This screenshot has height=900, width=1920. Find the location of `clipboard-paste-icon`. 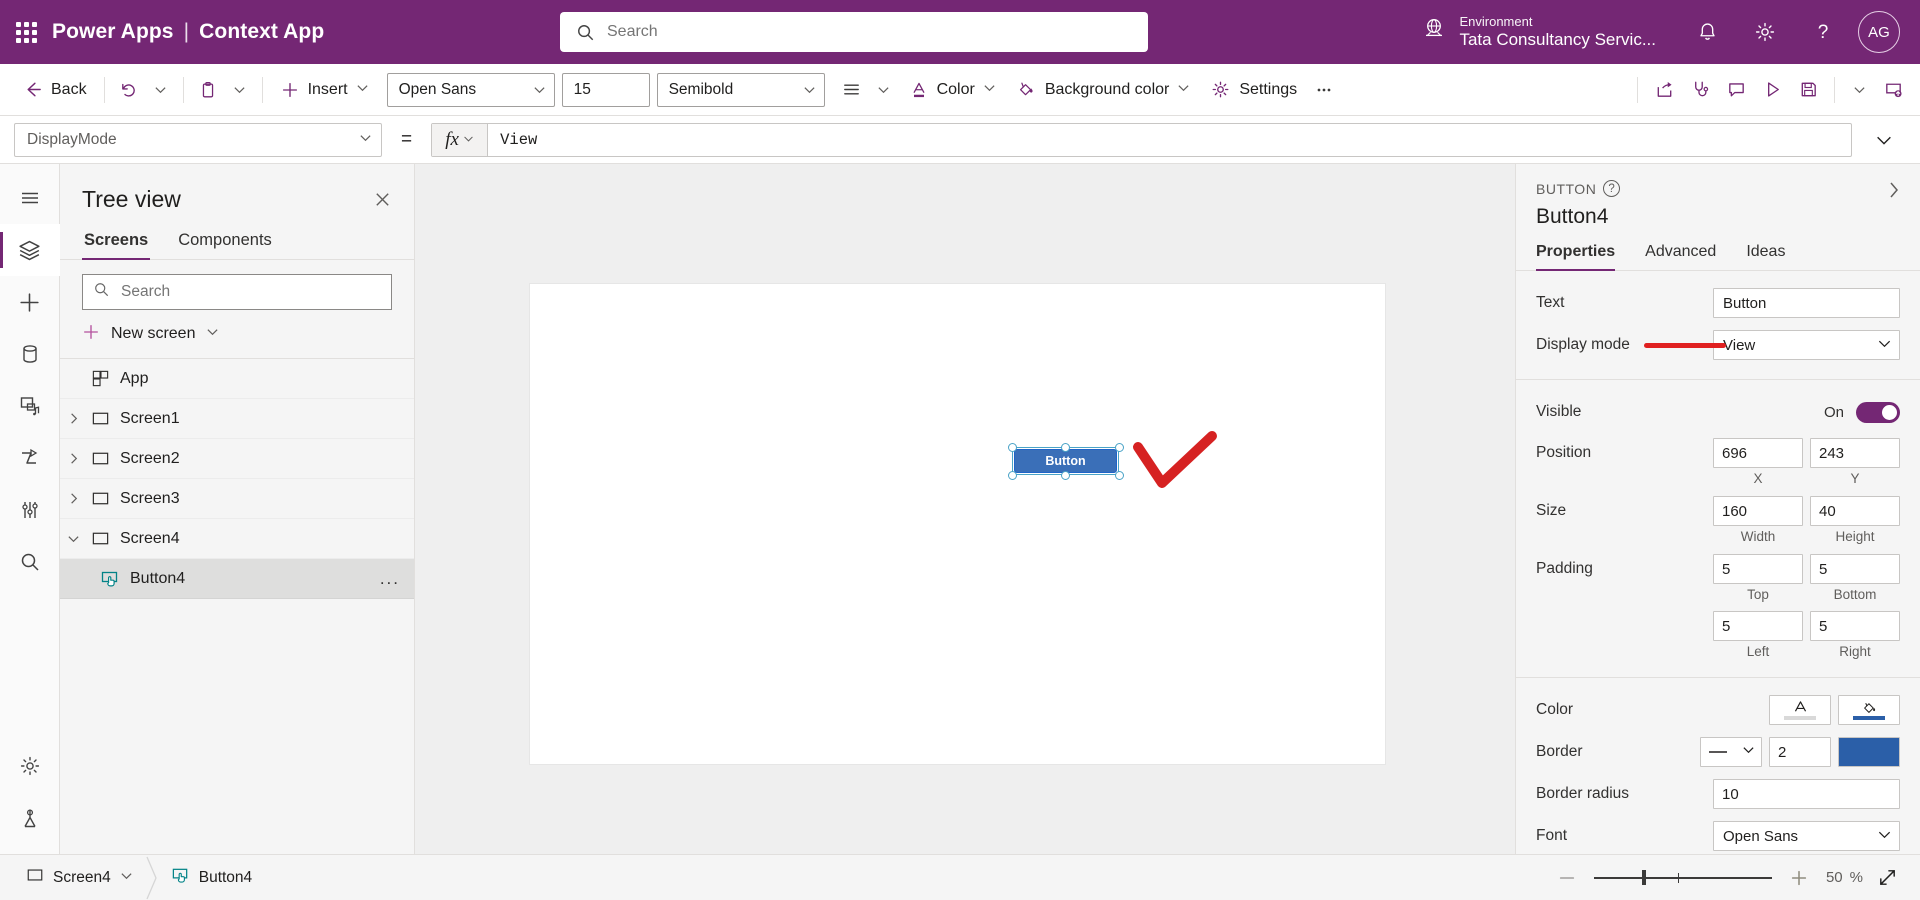

clipboard-paste-icon is located at coordinates (208, 90).